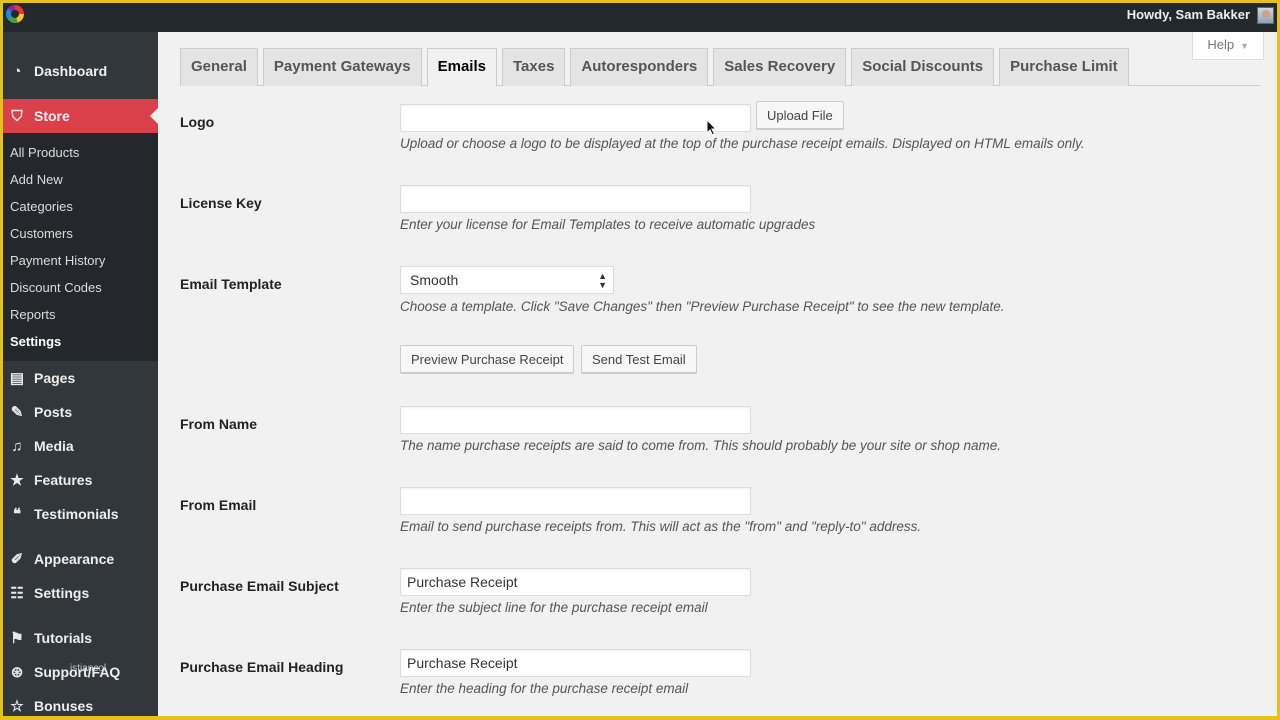  What do you see at coordinates (575, 582) in the screenshot?
I see `purchase-email-subject-input` at bounding box center [575, 582].